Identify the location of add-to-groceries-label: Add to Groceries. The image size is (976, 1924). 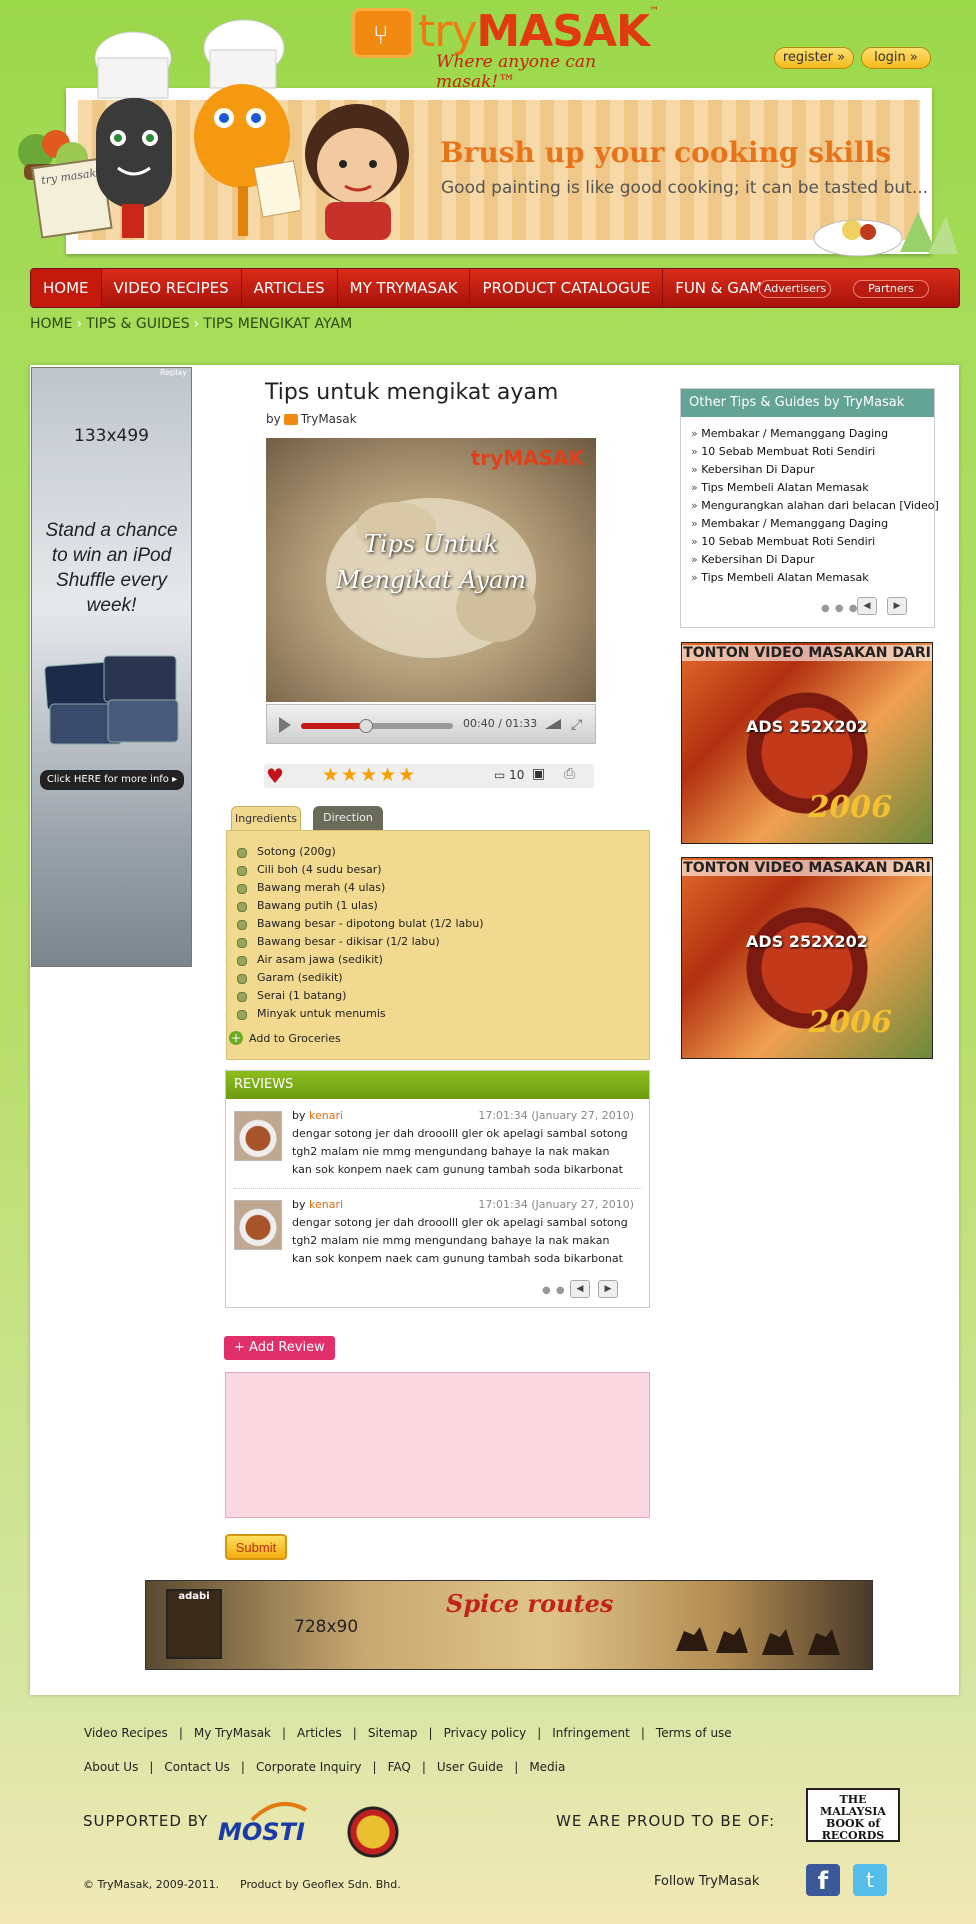
(295, 1038).